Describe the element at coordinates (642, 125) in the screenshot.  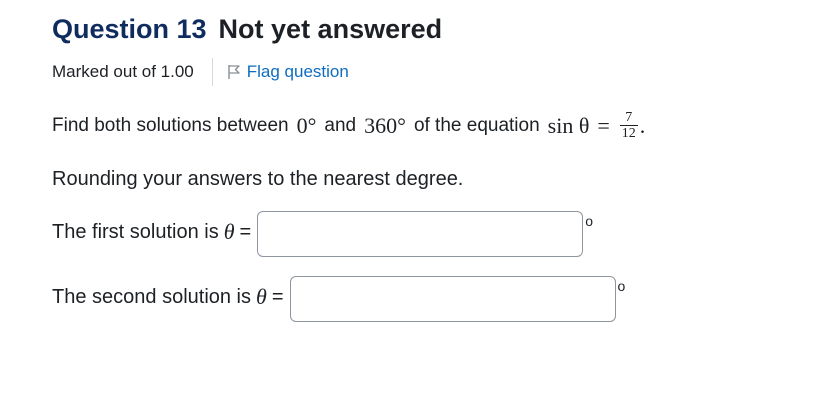
I see `period: .` at that location.